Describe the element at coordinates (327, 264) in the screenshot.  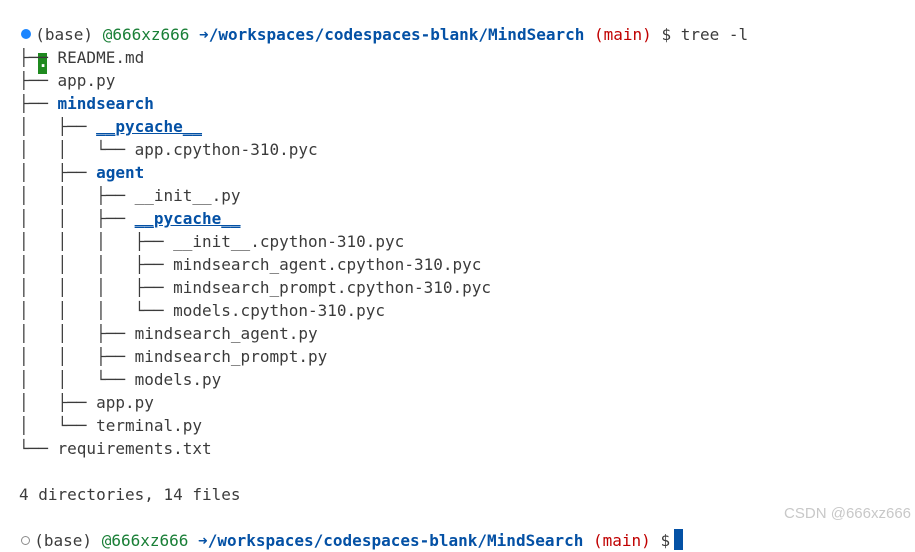
I see `tree-file-name: mindsearch_agent.cpython-310.pyc` at that location.